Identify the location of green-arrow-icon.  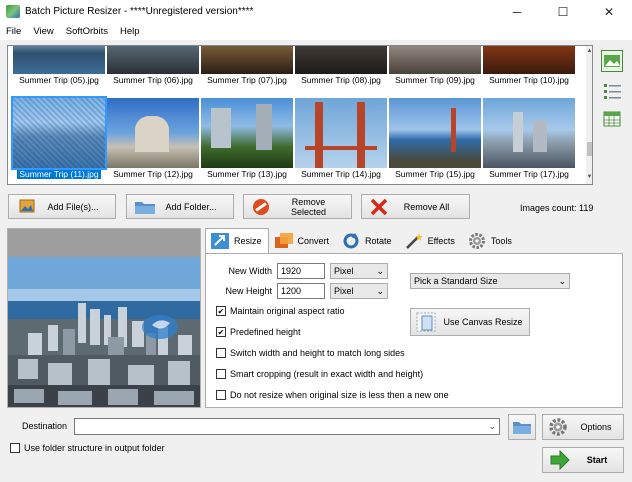
(560, 460).